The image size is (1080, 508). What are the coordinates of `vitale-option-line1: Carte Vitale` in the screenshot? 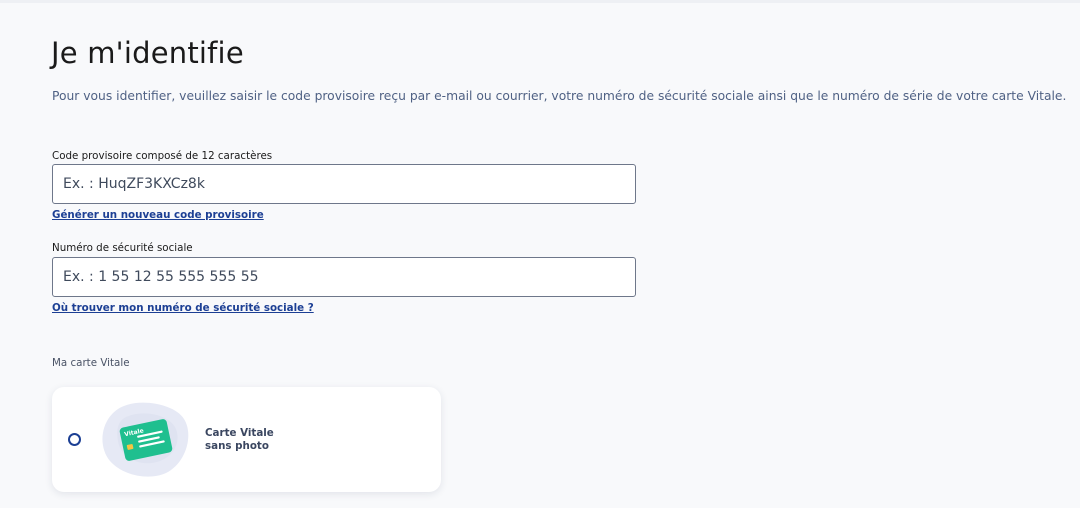 It's located at (239, 433).